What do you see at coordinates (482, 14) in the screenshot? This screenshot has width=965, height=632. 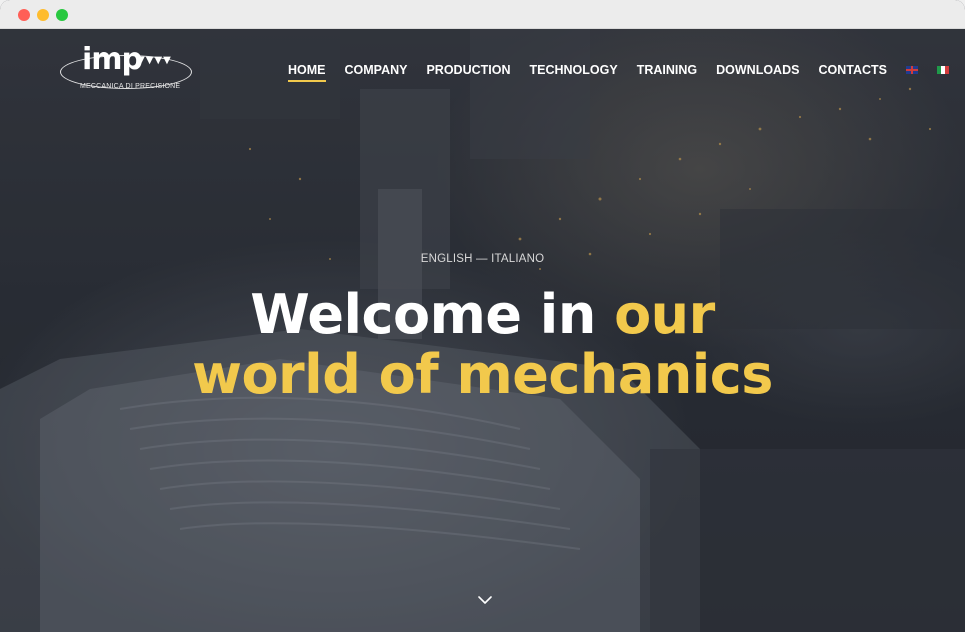 I see `window-titlebar` at bounding box center [482, 14].